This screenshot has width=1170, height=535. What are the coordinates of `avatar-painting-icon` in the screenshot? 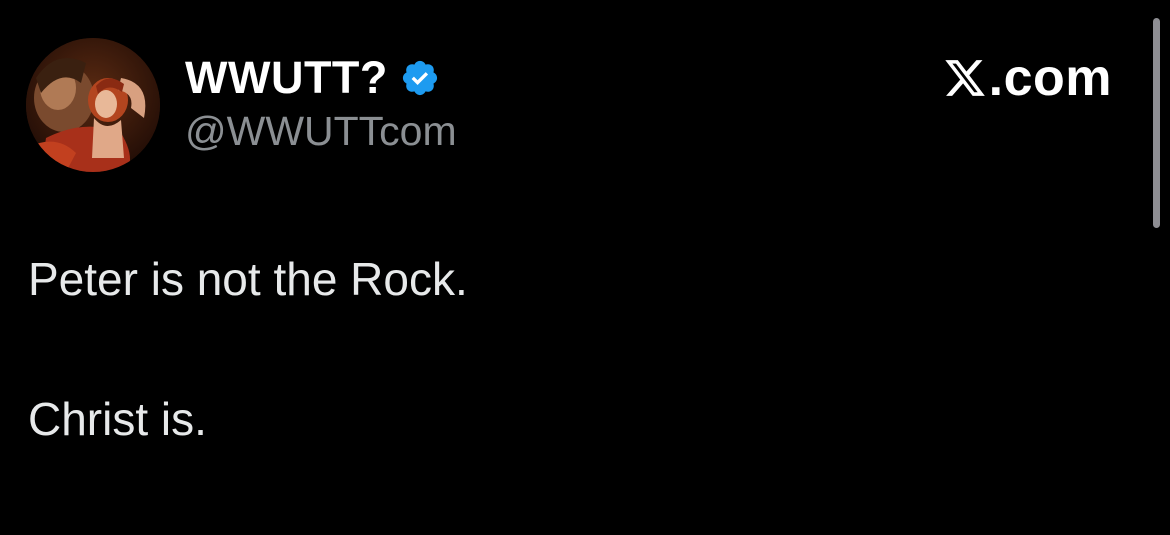 It's located at (93, 105).